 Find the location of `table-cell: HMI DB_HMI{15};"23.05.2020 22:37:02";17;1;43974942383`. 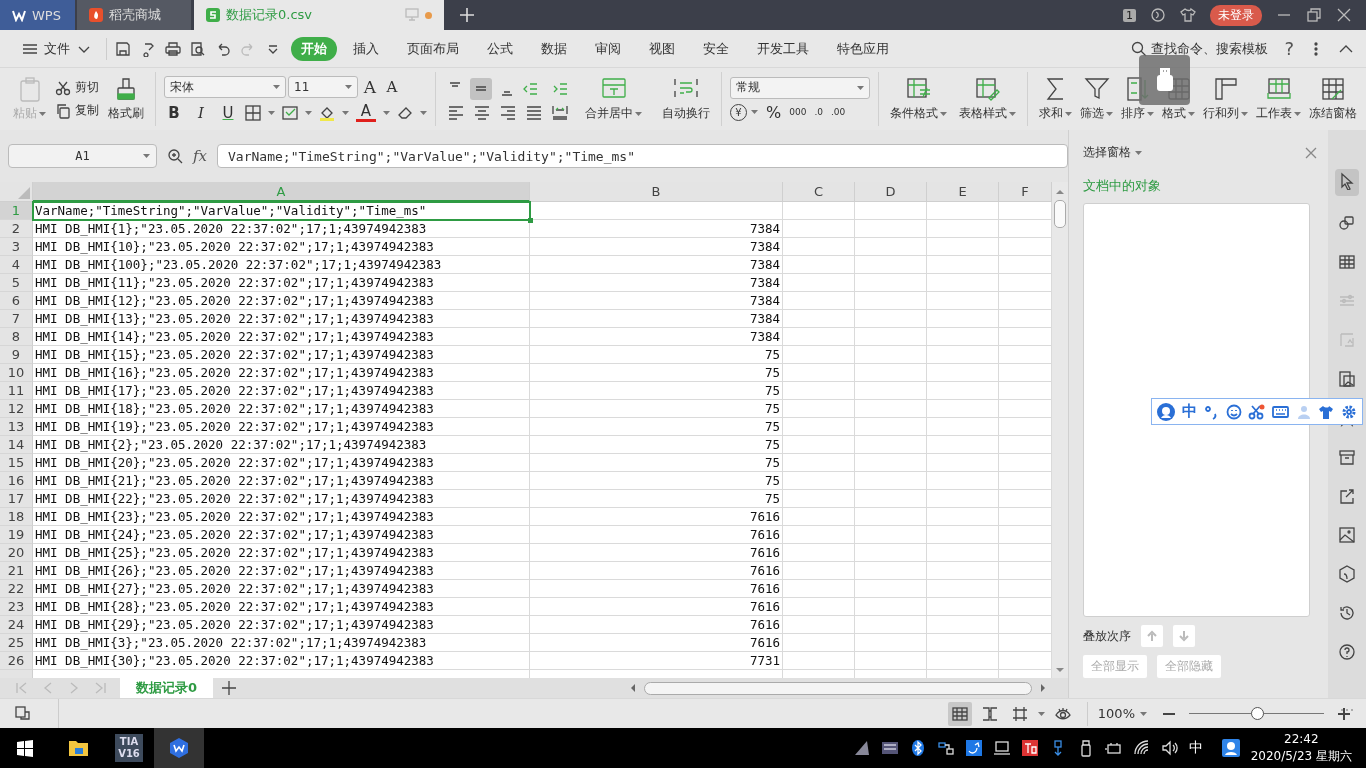

table-cell: HMI DB_HMI{15};"23.05.2020 22:37:02";17;1;43974942383 is located at coordinates (281, 355).